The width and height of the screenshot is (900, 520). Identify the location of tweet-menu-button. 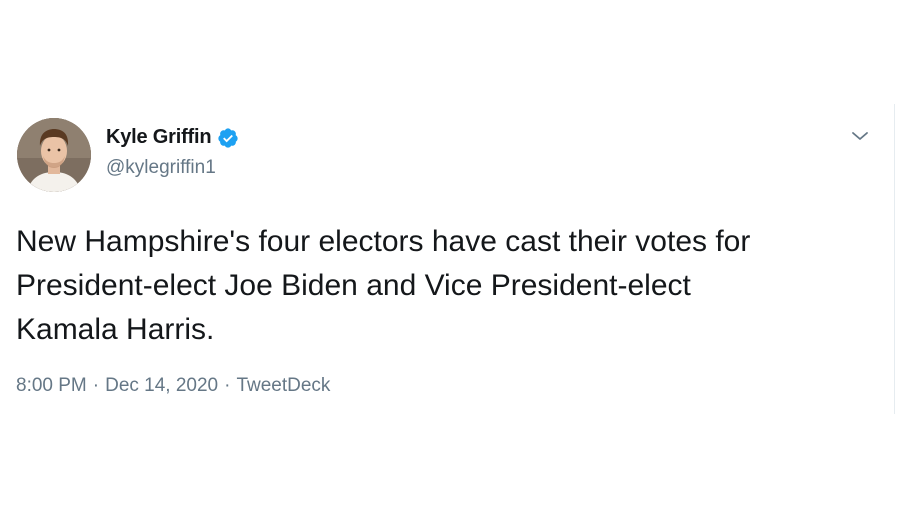
(860, 136).